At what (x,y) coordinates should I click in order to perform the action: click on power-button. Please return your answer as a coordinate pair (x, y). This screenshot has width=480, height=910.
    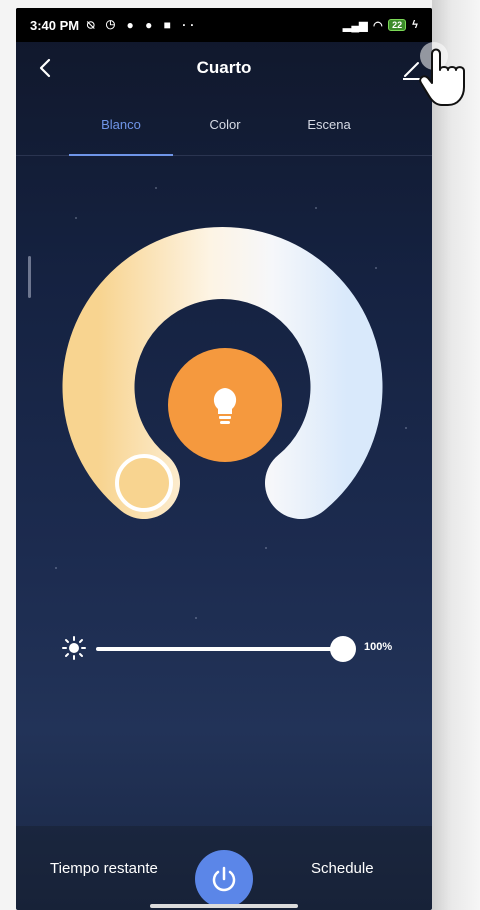
    Looking at the image, I should click on (224, 879).